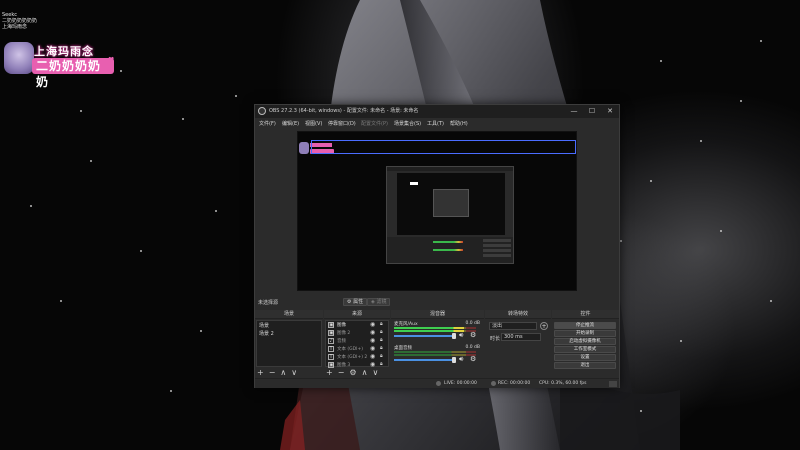 Image resolution: width=800 pixels, height=450 pixels. What do you see at coordinates (331, 357) in the screenshot?
I see `text-source-icon: T` at bounding box center [331, 357].